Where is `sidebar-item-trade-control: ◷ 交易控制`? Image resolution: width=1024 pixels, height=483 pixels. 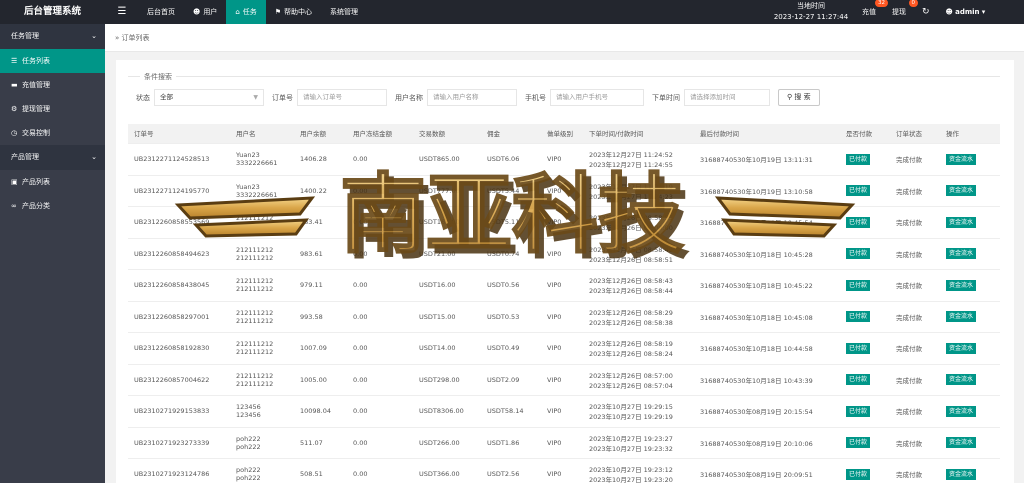 sidebar-item-trade-control: ◷ 交易控制 is located at coordinates (52, 133).